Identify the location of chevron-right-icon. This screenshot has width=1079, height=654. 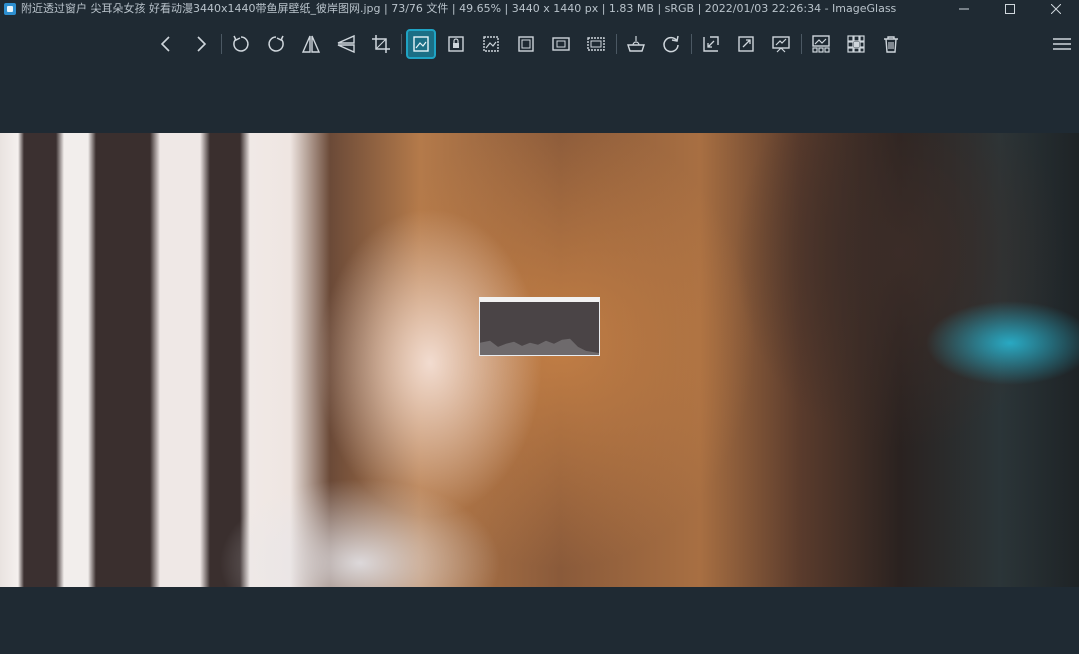
(202, 44).